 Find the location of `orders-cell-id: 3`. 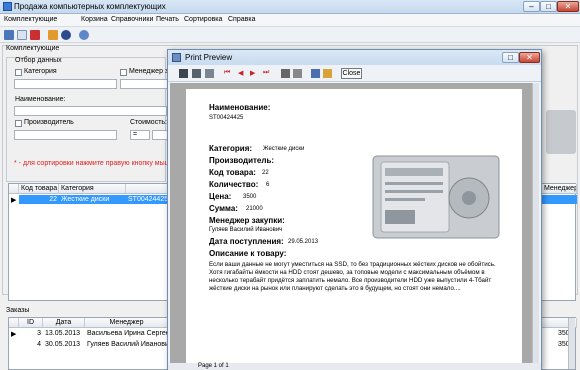

orders-cell-id: 3 is located at coordinates (31, 333).